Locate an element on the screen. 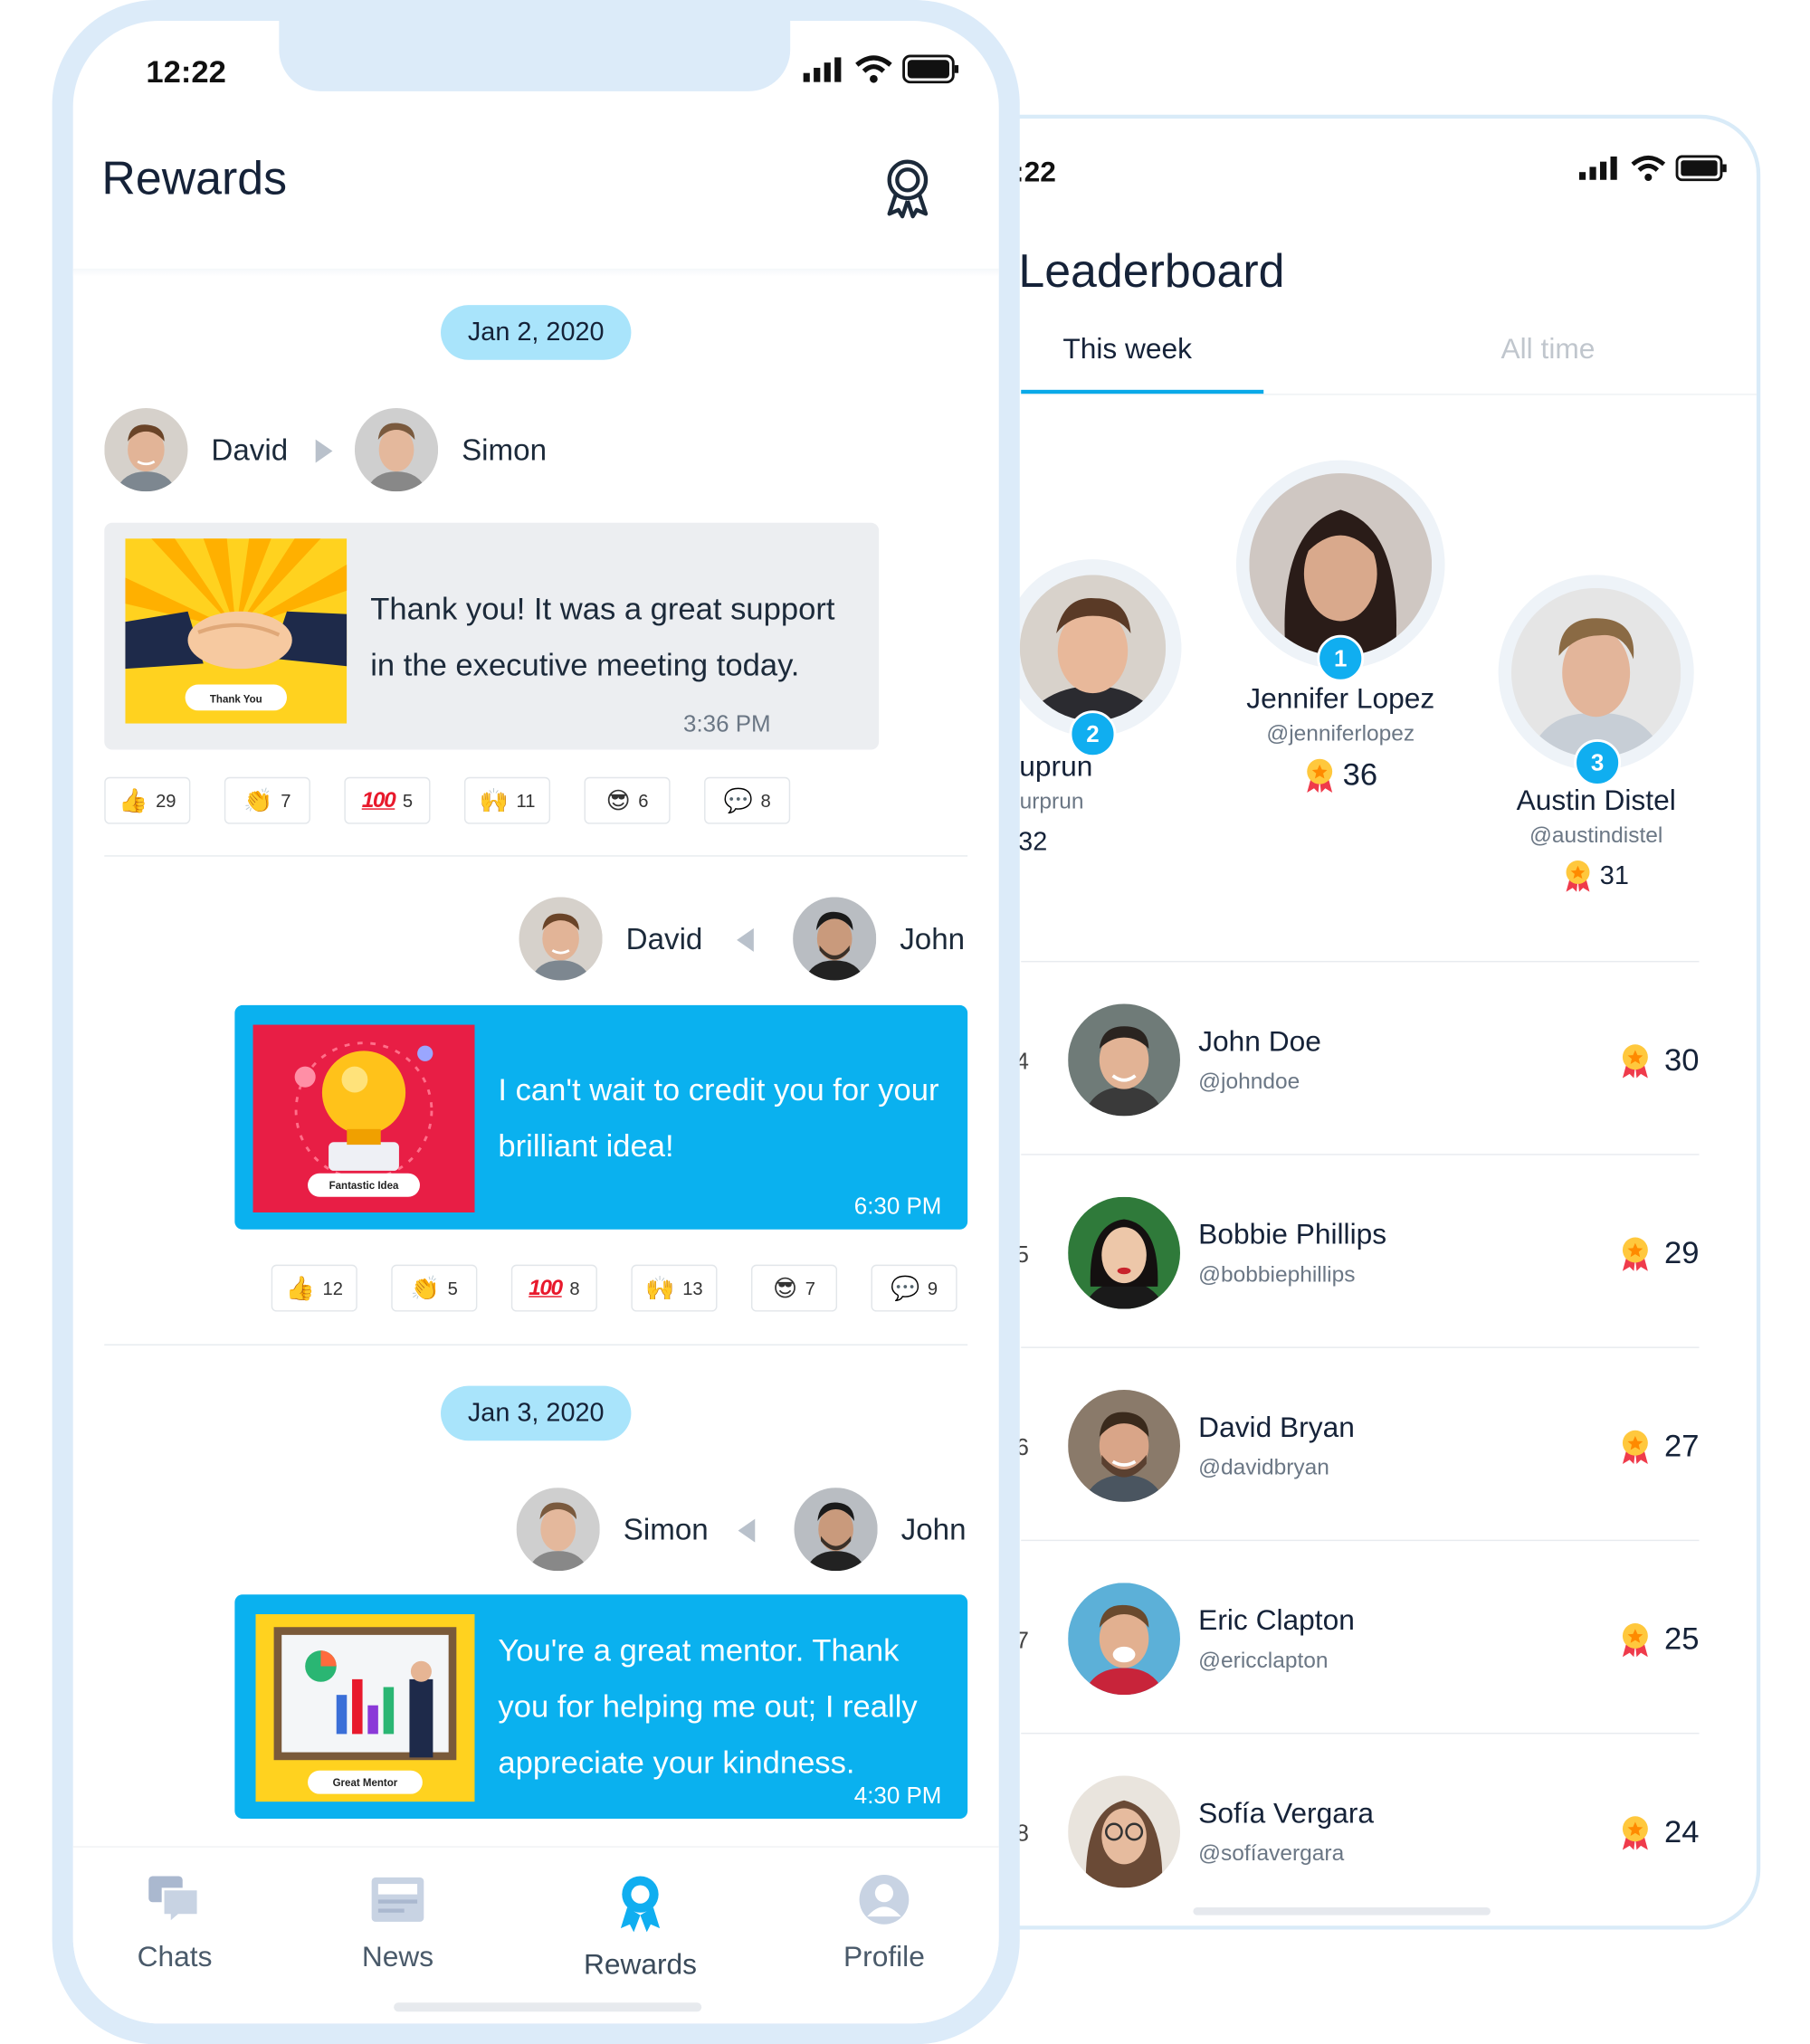  tab-label: News is located at coordinates (398, 1956).